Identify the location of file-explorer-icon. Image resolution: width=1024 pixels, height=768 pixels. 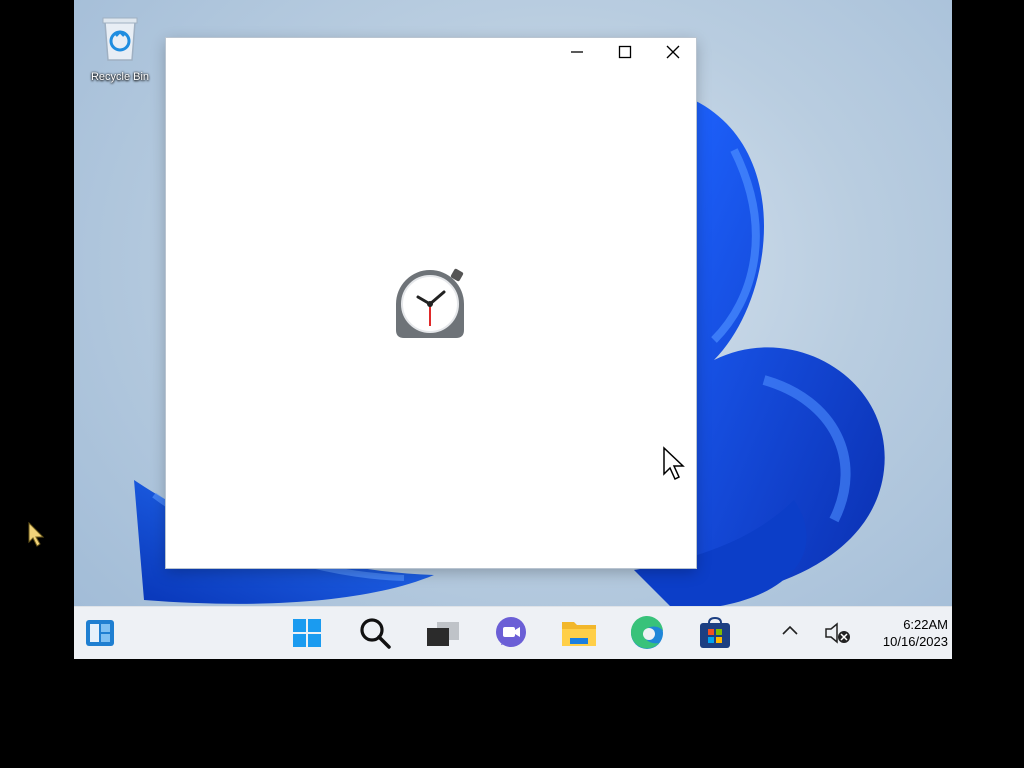
(579, 634).